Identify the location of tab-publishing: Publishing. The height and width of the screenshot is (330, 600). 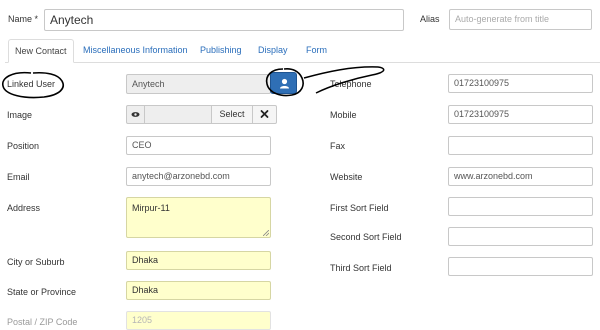
(221, 51).